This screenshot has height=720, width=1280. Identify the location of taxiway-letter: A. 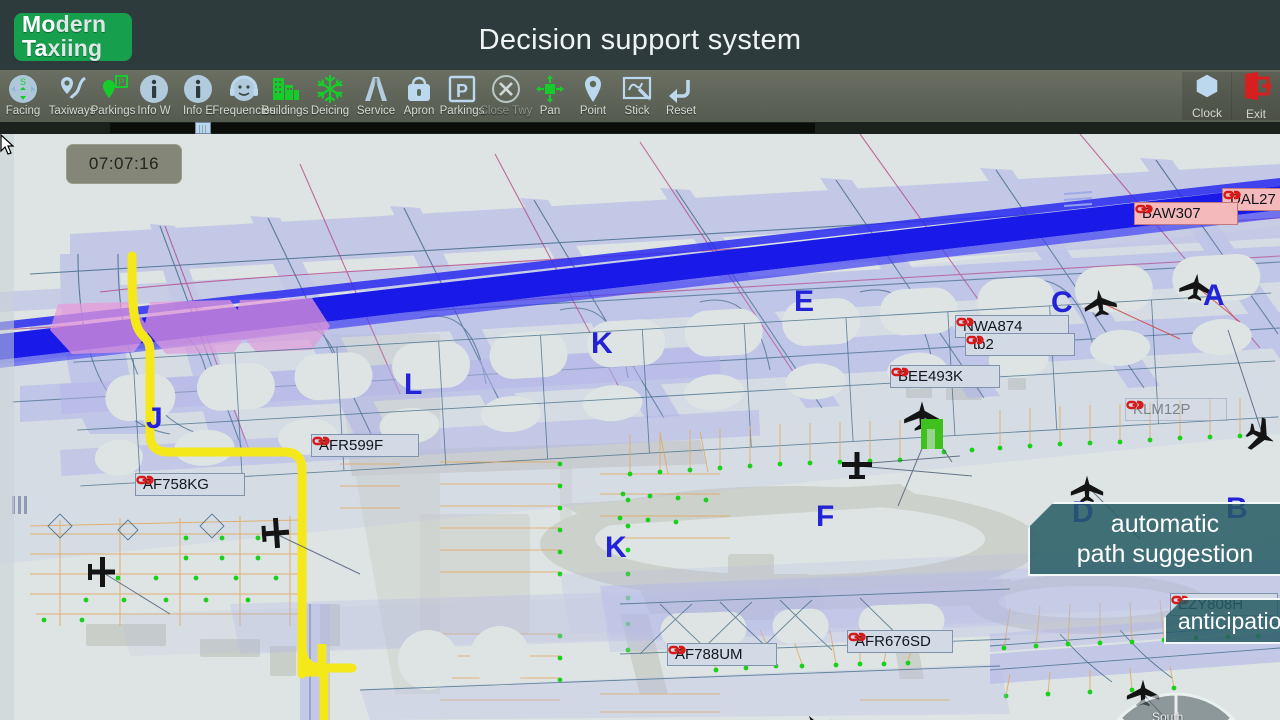
(1214, 295).